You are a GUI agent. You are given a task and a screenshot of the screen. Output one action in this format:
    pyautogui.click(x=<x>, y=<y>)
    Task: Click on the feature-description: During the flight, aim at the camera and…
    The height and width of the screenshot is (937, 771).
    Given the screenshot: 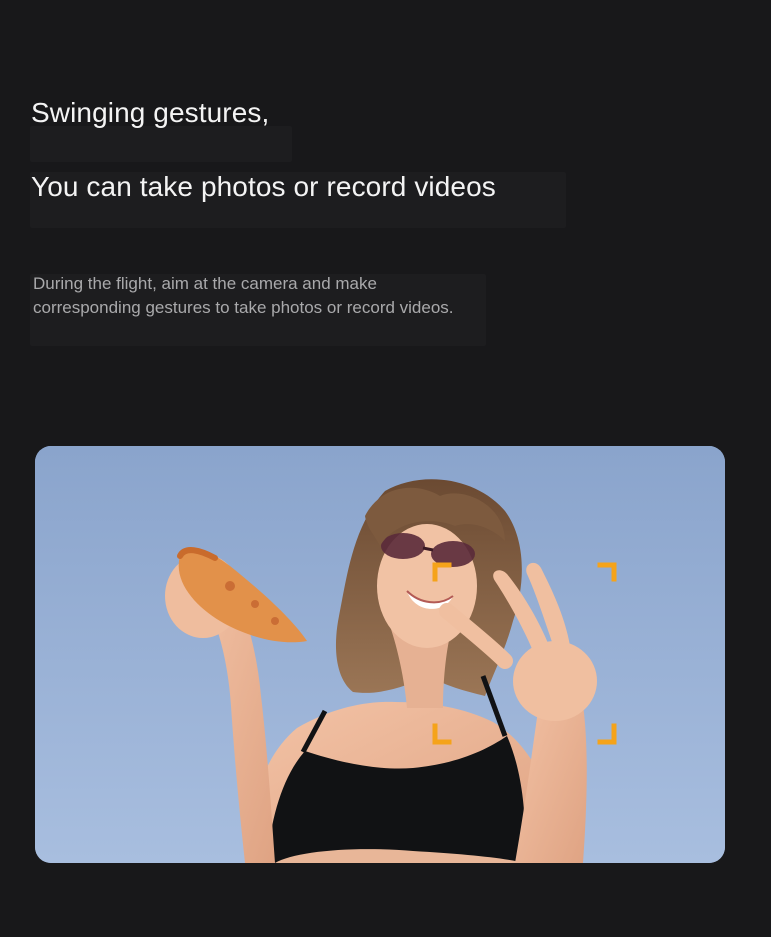 What is the action you would take?
    pyautogui.click(x=243, y=295)
    